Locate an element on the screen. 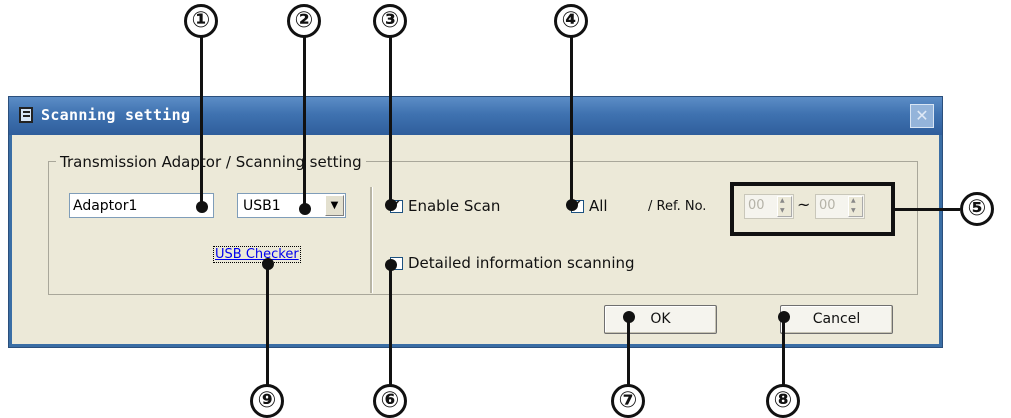 This screenshot has width=1011, height=418. usb-port-select: USB1 ▼ is located at coordinates (291, 205).